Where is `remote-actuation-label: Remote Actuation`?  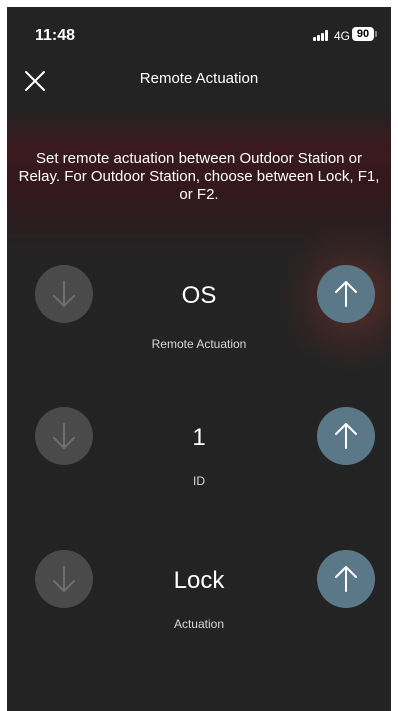 remote-actuation-label: Remote Actuation is located at coordinates (199, 344).